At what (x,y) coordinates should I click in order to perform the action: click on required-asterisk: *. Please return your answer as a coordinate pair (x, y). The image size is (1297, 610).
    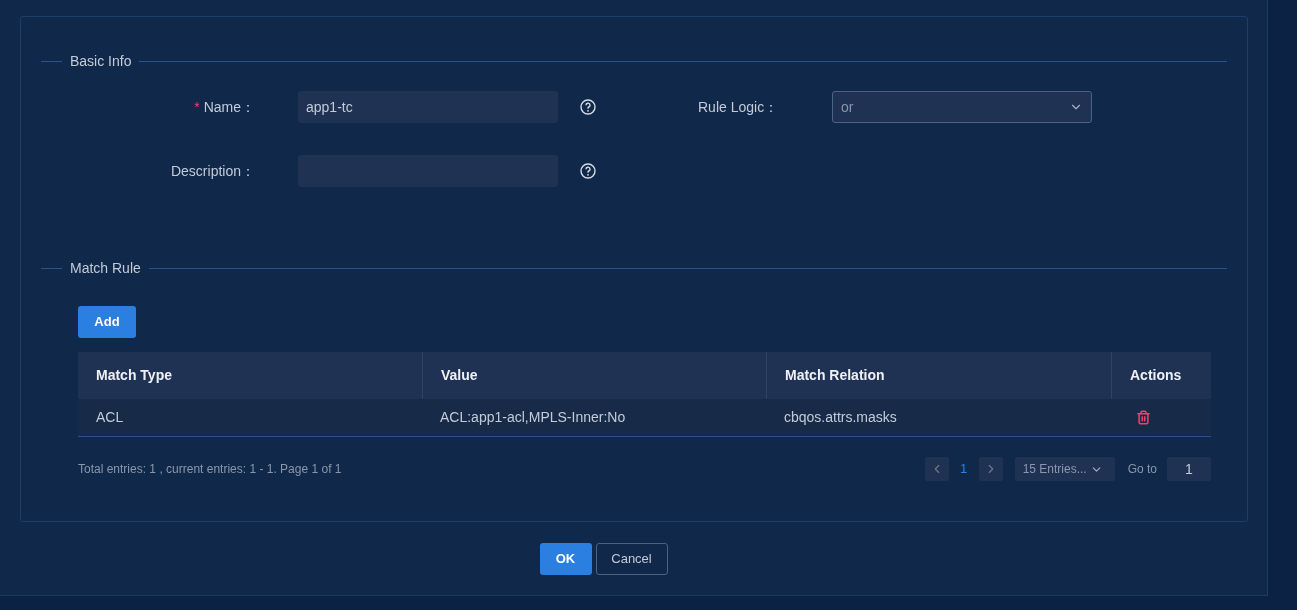
    Looking at the image, I should click on (197, 107).